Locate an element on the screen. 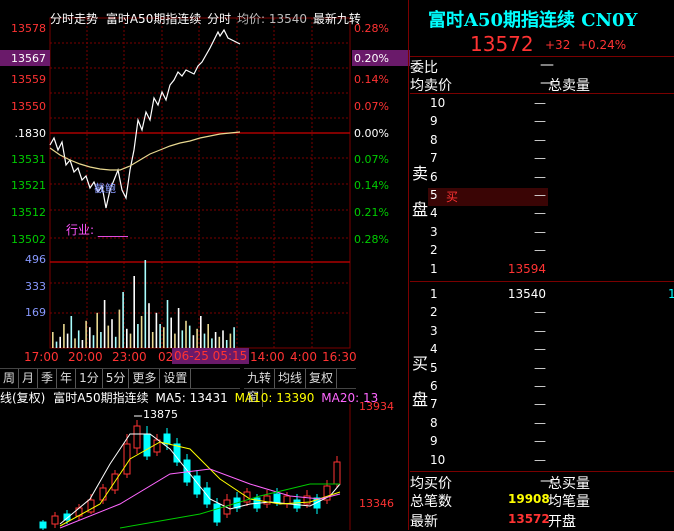 The image size is (674, 531). buy-price-2: — is located at coordinates (501, 312).